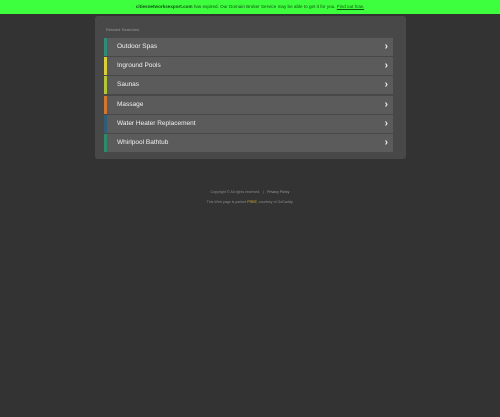  Describe the element at coordinates (164, 6) in the screenshot. I see `banner-domain: citiesnetworksexport.com` at that location.